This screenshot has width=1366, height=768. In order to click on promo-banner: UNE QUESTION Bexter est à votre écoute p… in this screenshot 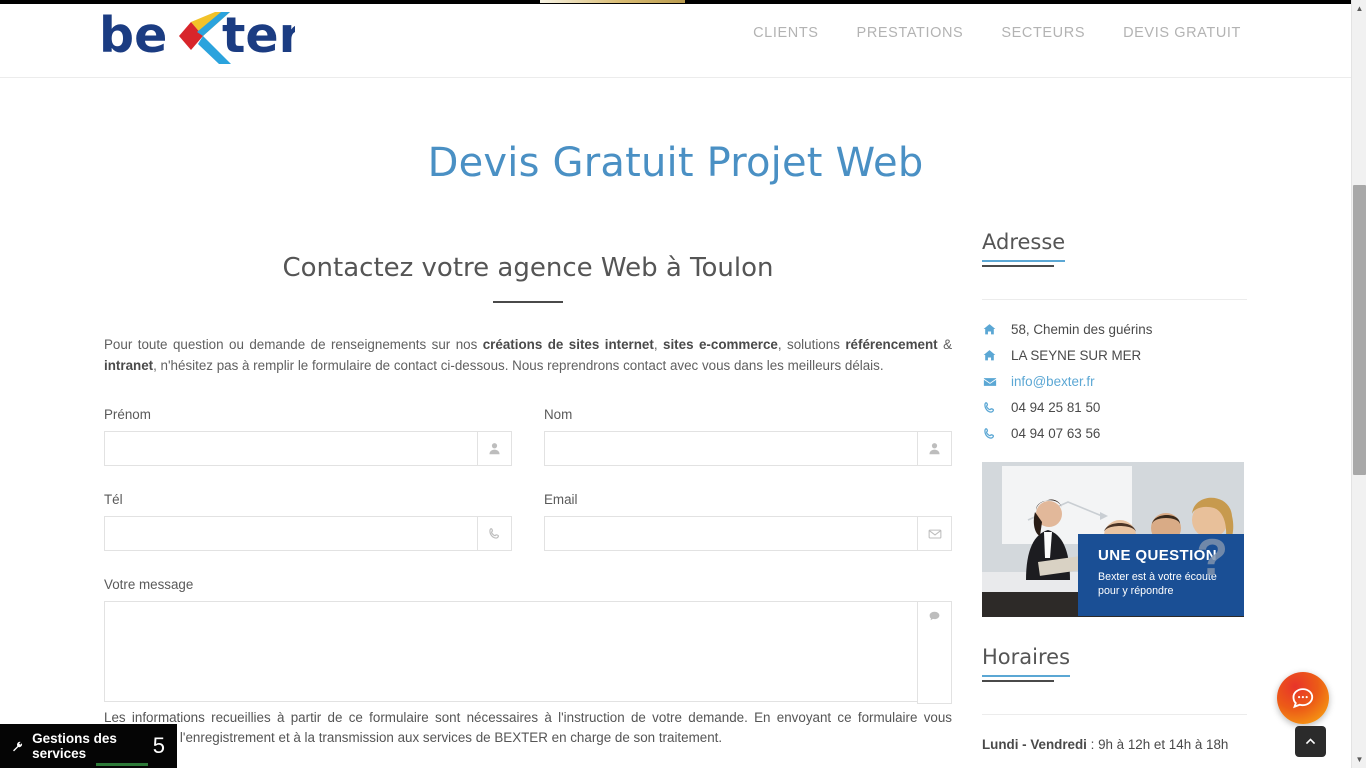, I will do `click(1113, 539)`.